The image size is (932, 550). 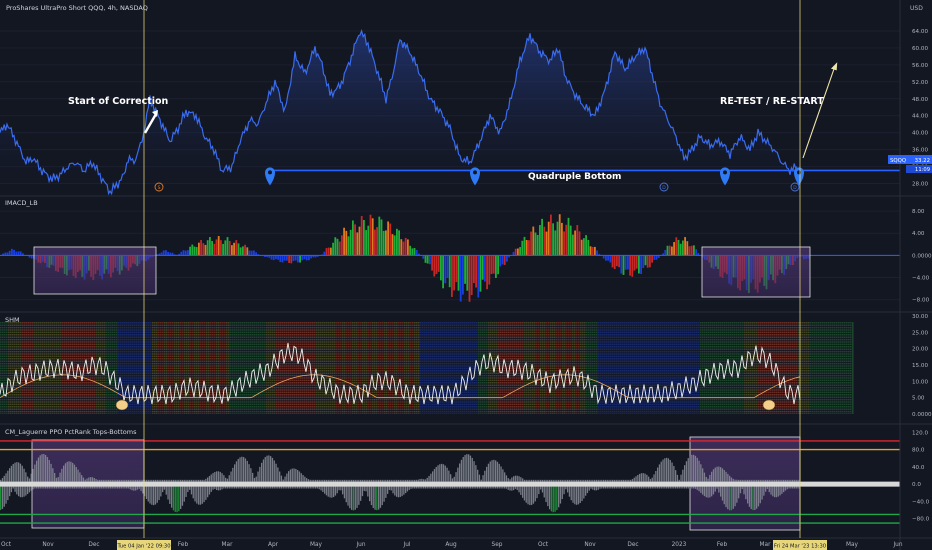 I want to click on price-badge-value: 33.22, so click(x=922, y=161).